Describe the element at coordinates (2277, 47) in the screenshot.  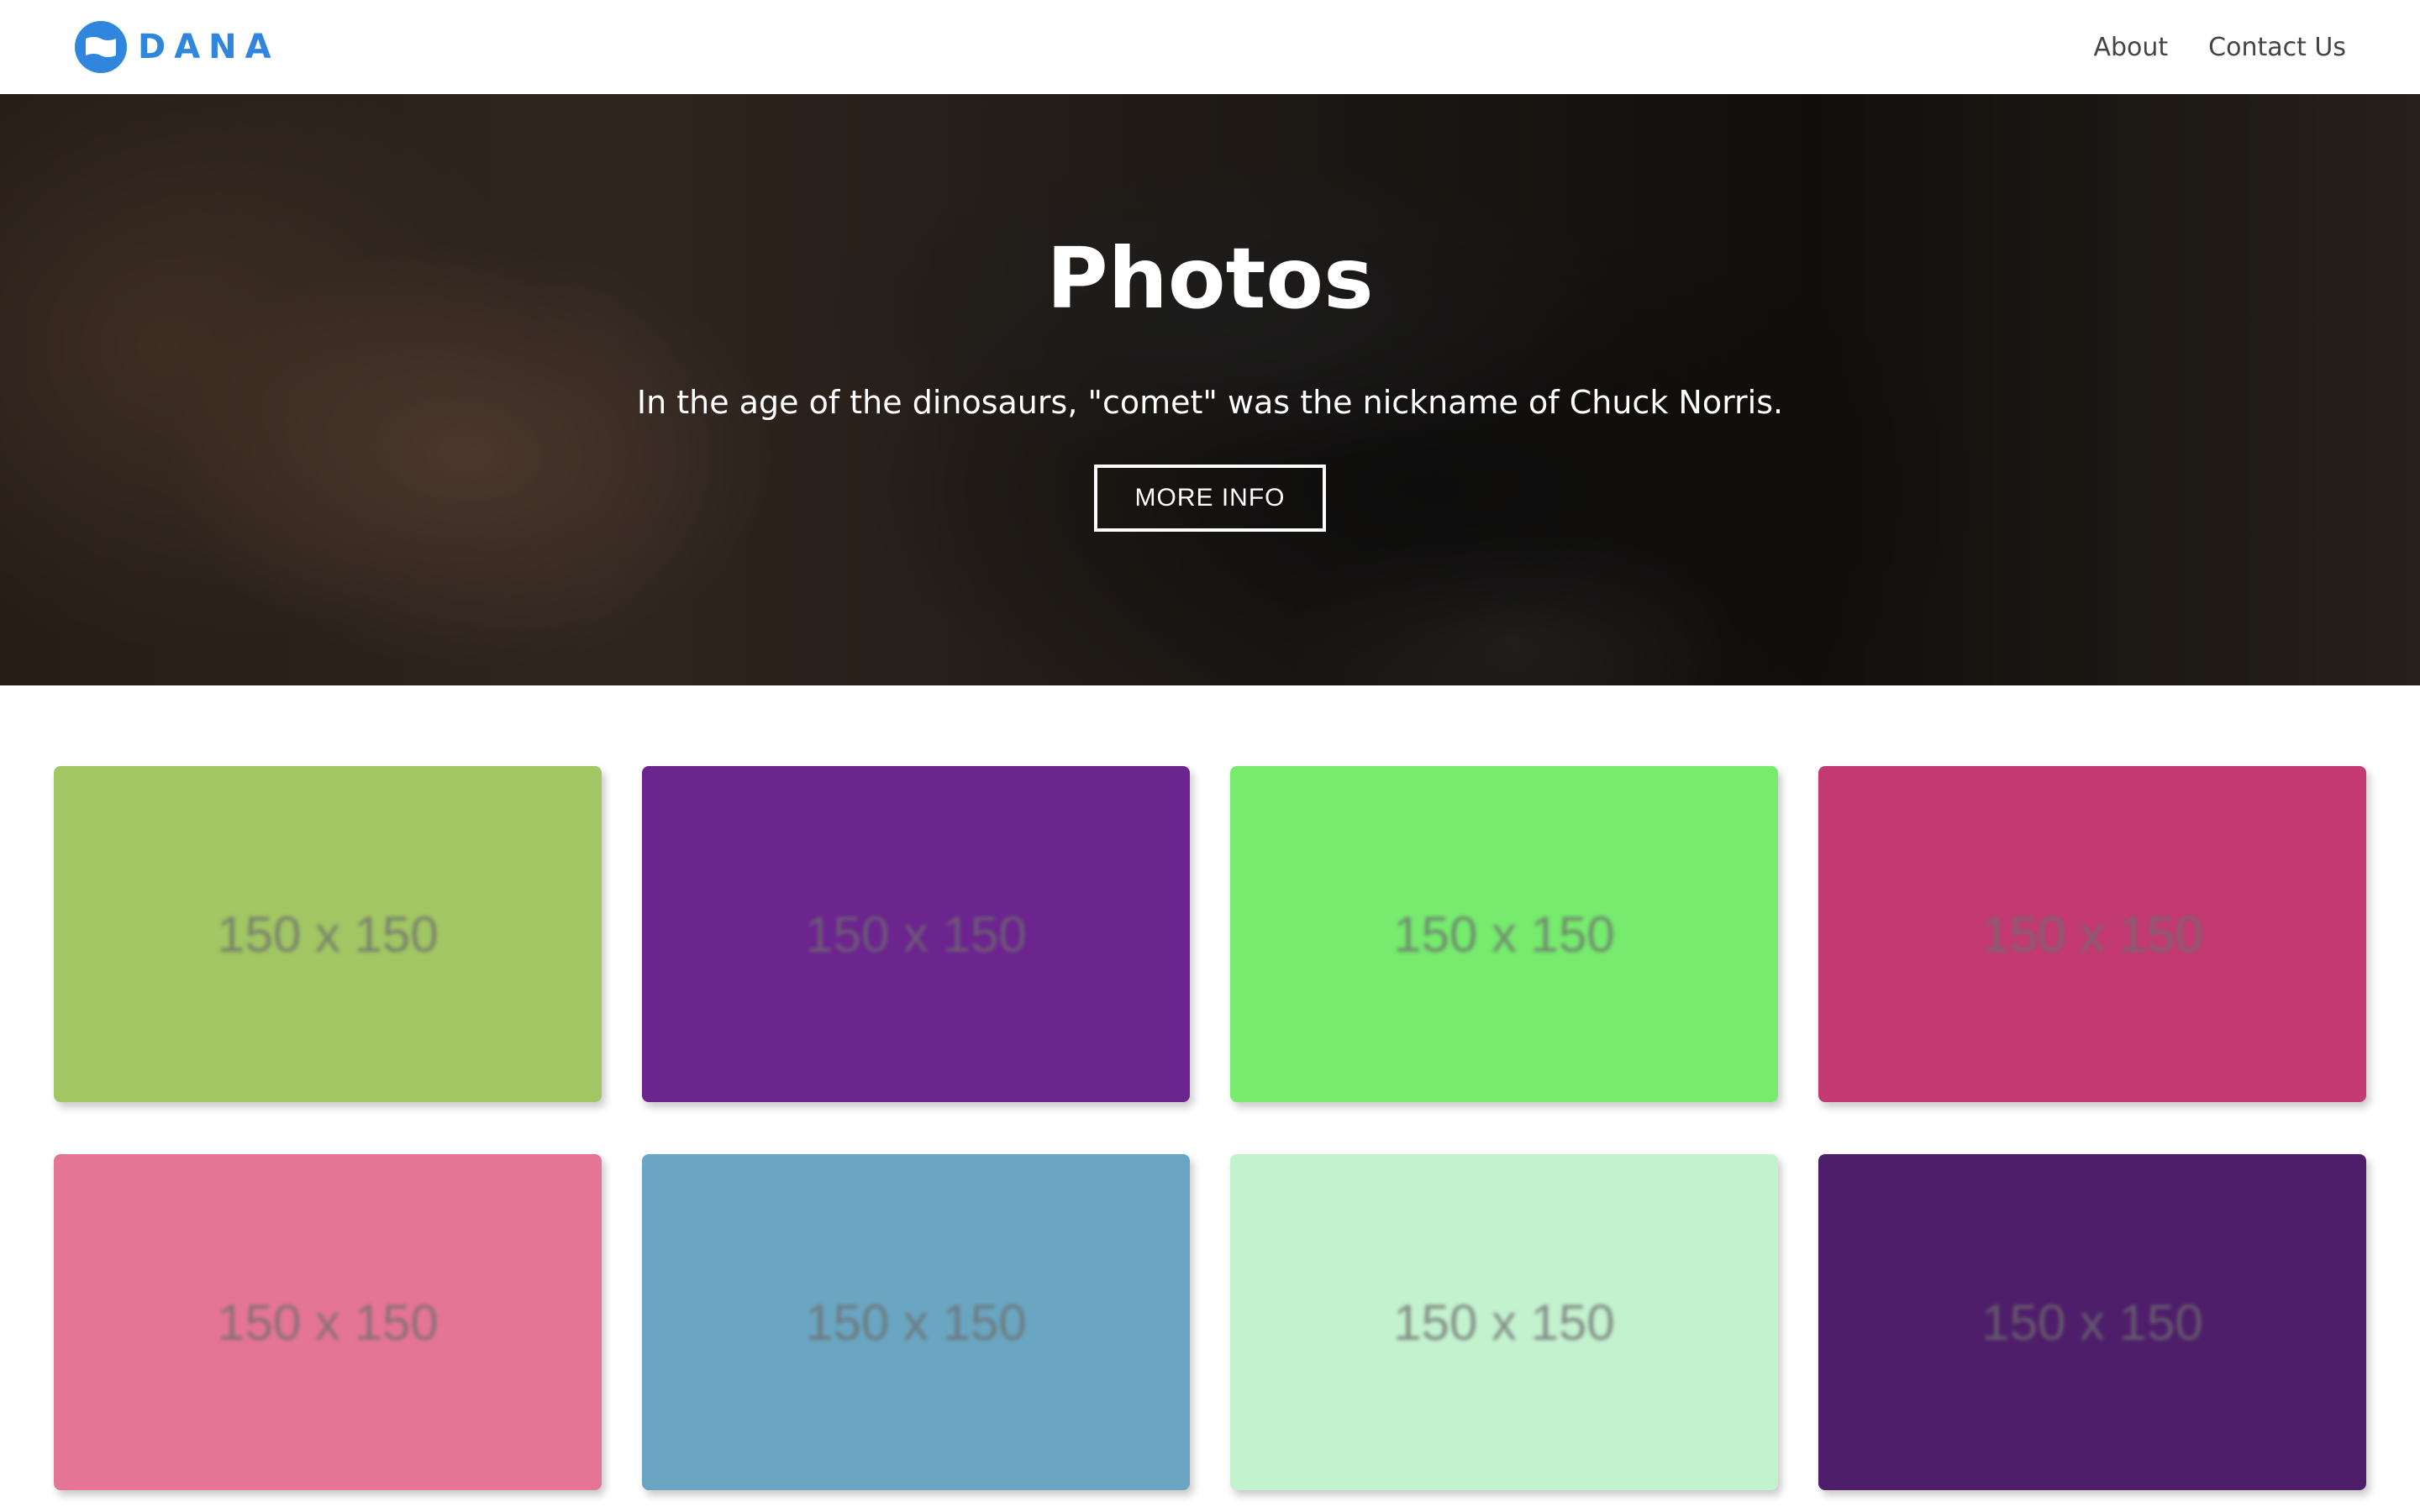
I see `nav-link-contact-us: Contact Us` at that location.